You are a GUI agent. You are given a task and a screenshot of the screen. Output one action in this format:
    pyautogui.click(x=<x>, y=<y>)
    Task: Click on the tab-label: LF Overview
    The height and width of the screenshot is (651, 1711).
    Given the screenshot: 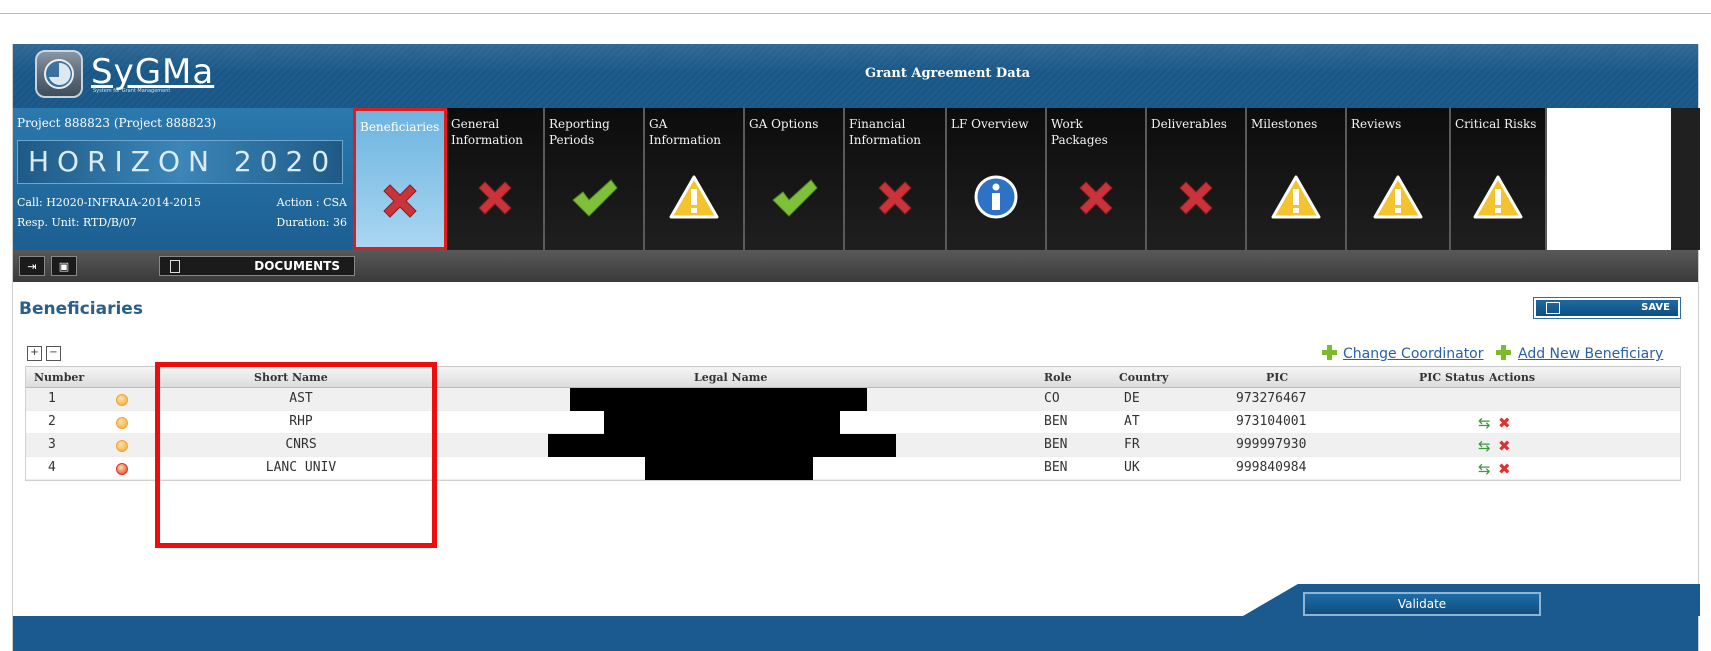 What is the action you would take?
    pyautogui.click(x=990, y=124)
    